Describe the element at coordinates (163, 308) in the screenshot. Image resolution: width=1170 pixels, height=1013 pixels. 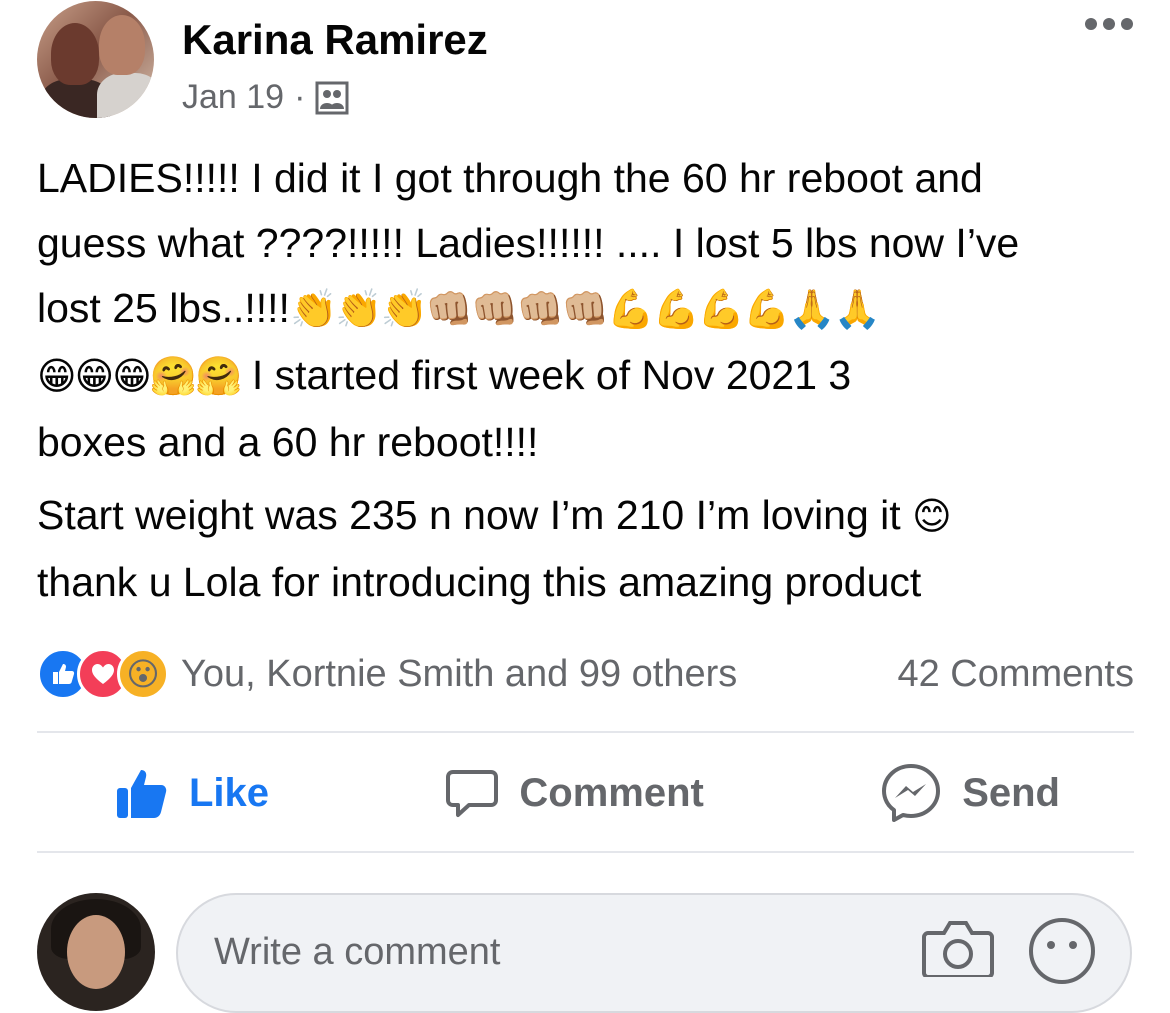
I see `post-line-text: lost 25 lbs..!!!!` at that location.